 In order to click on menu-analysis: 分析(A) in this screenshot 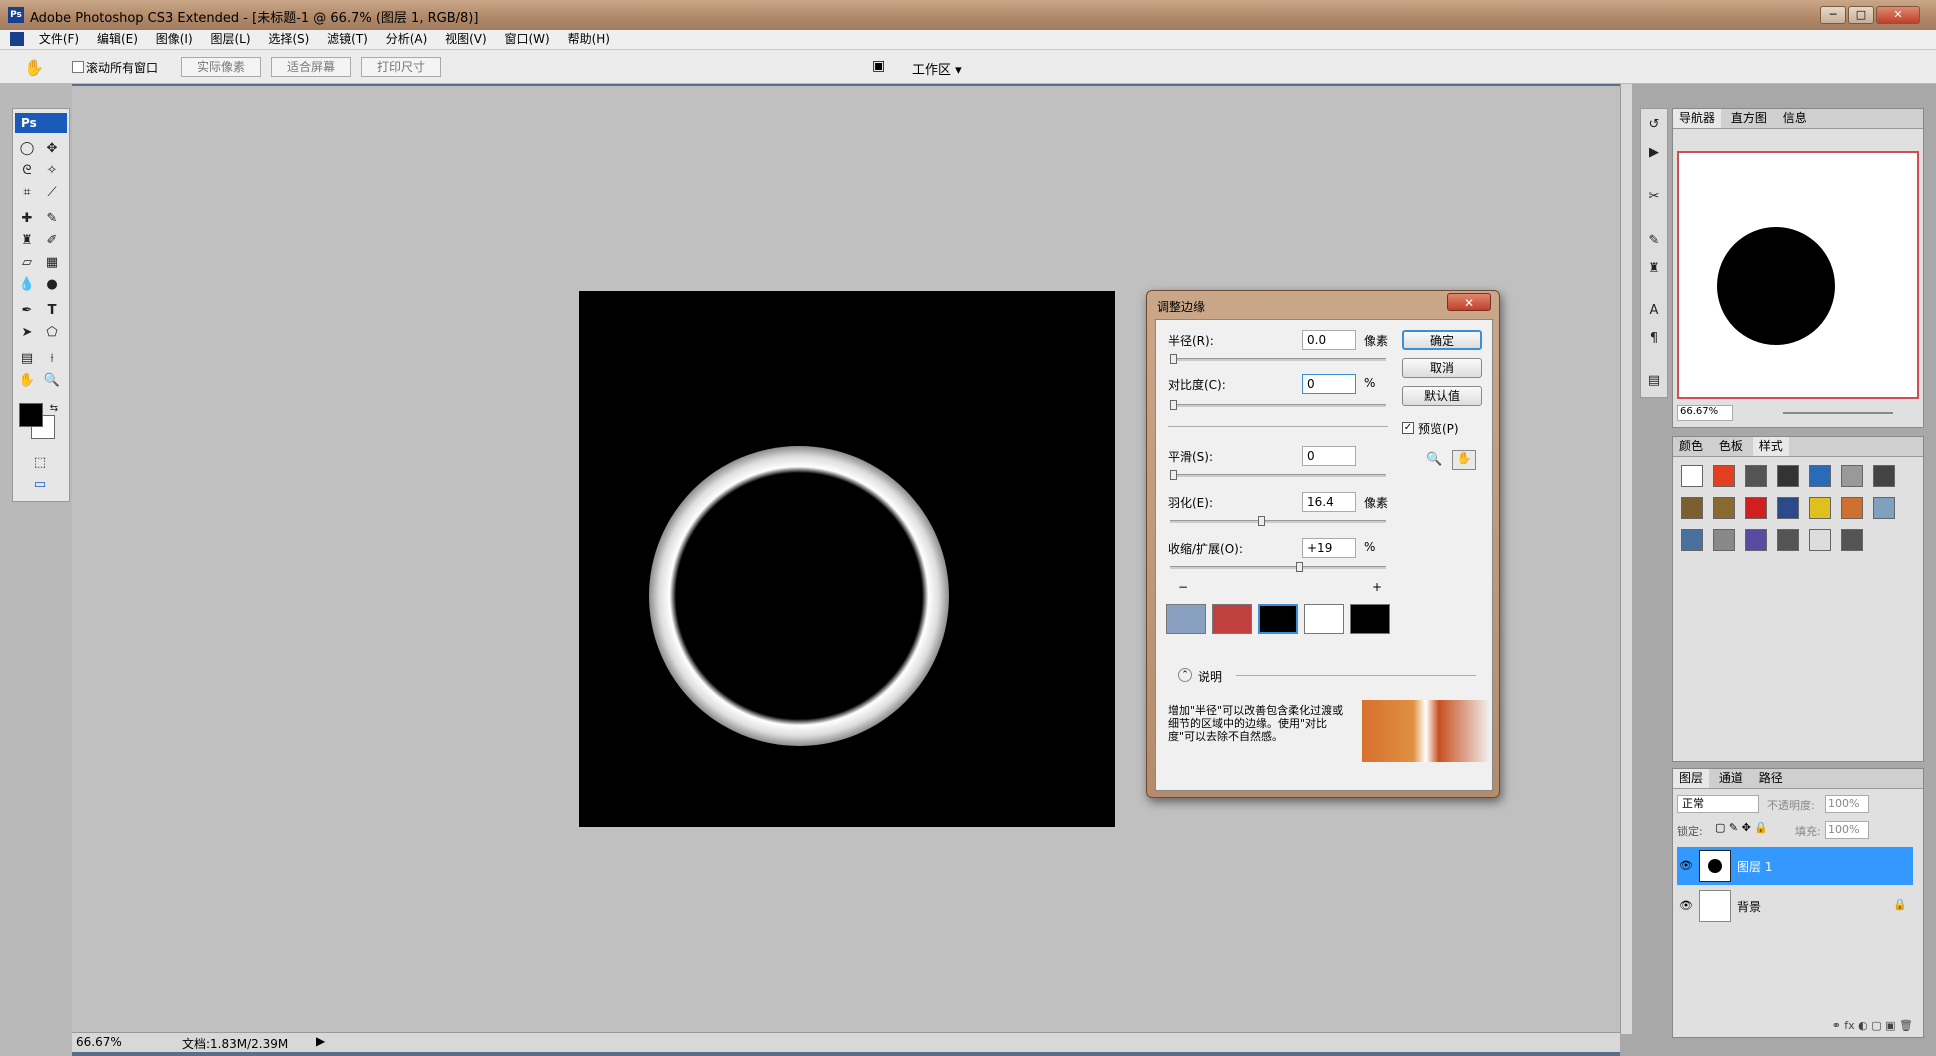, I will do `click(407, 39)`.